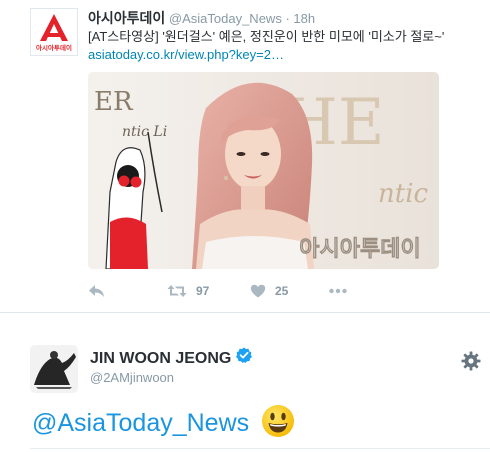  I want to click on media-watermark: 아시아투데이, so click(359, 249).